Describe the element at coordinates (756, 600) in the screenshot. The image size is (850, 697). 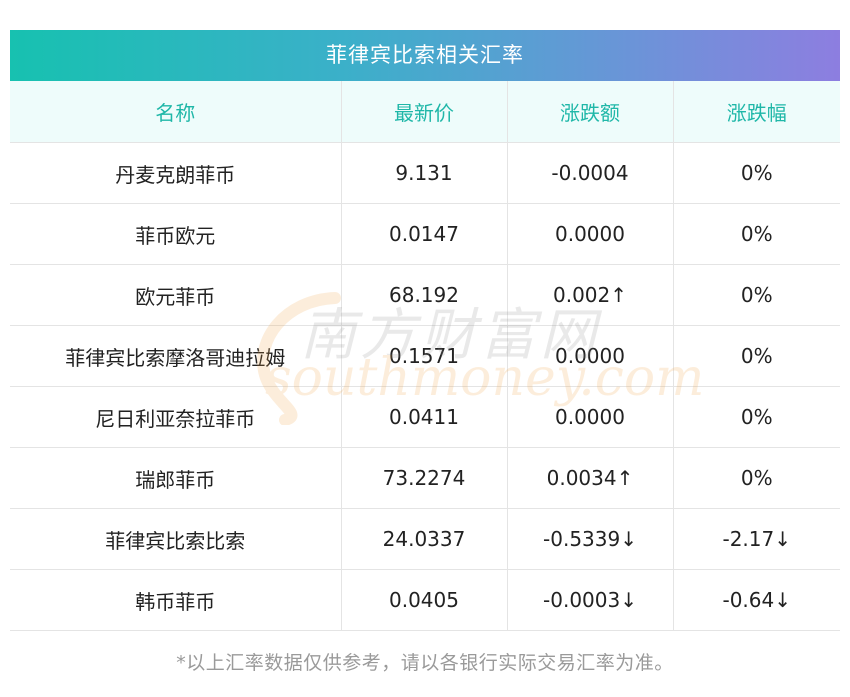
I see `change-percent: -0.64↓` at that location.